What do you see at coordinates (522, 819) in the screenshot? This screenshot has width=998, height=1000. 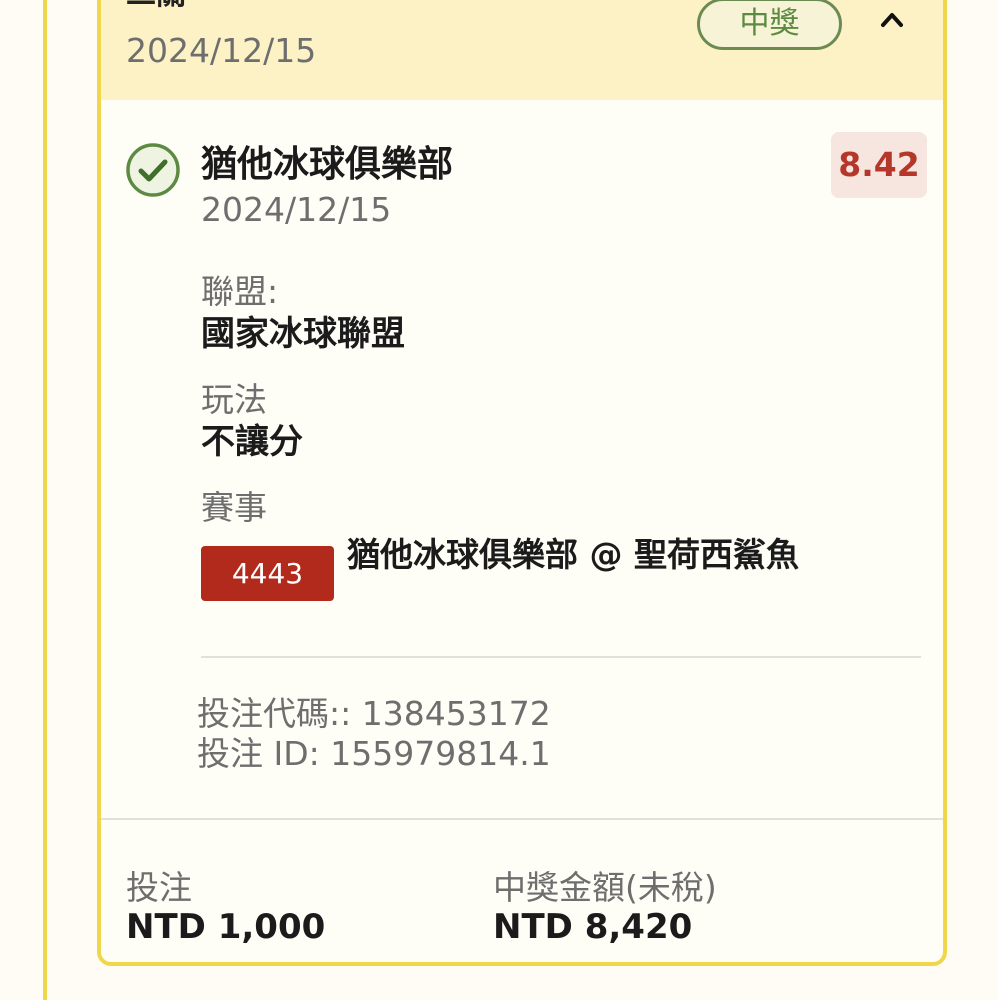 I see `footer-divider` at bounding box center [522, 819].